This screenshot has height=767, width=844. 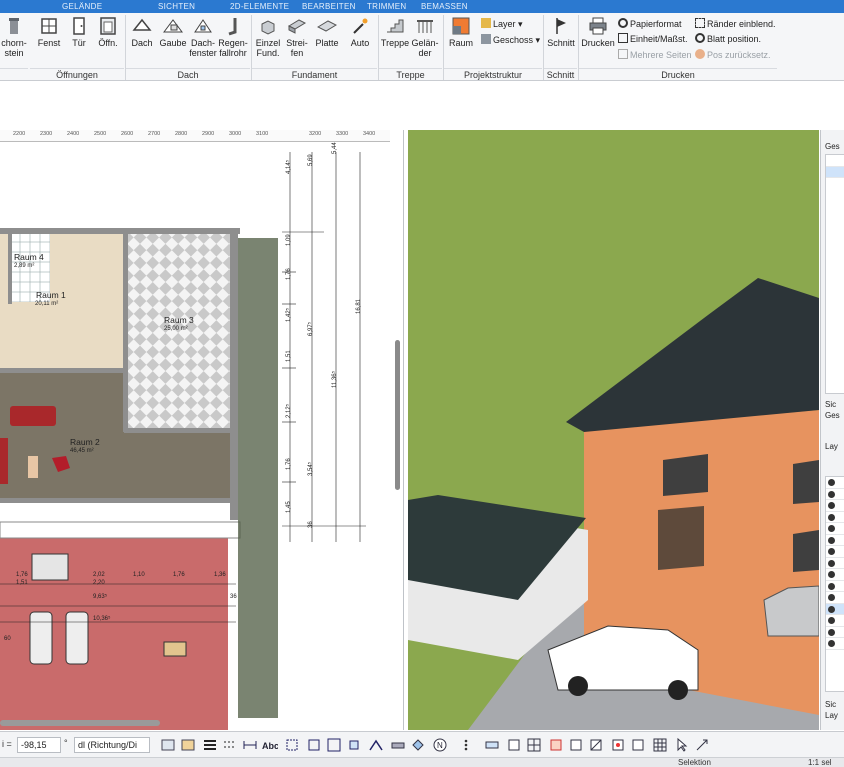 I want to click on sofa-side, so click(x=4, y=461).